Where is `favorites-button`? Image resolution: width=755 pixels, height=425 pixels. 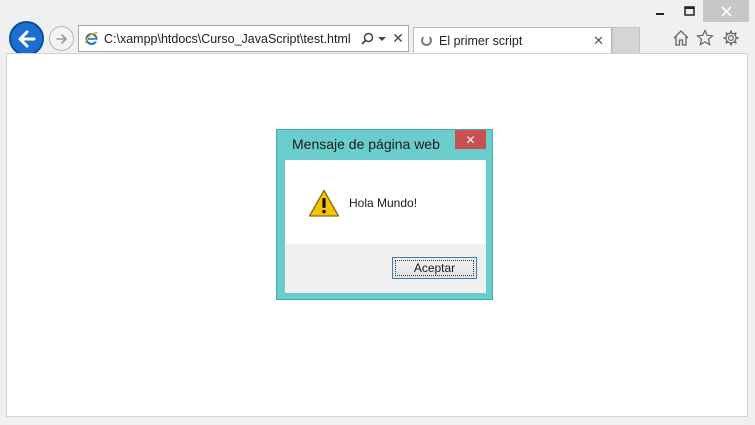
favorites-button is located at coordinates (705, 38).